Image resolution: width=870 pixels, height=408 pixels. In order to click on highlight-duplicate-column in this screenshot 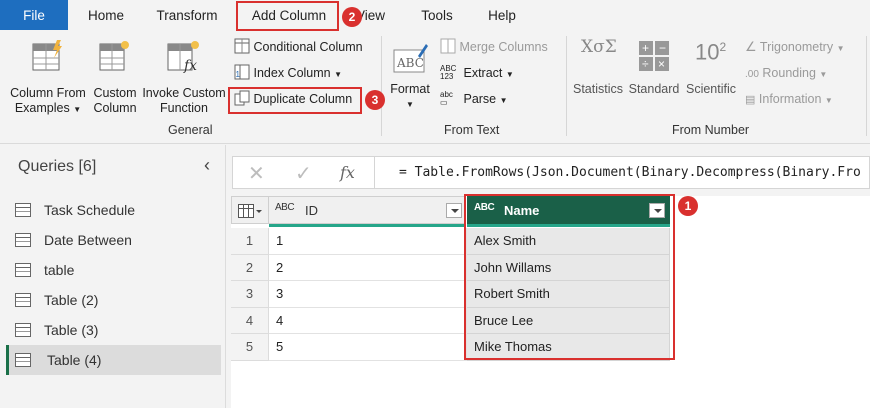, I will do `click(295, 100)`.